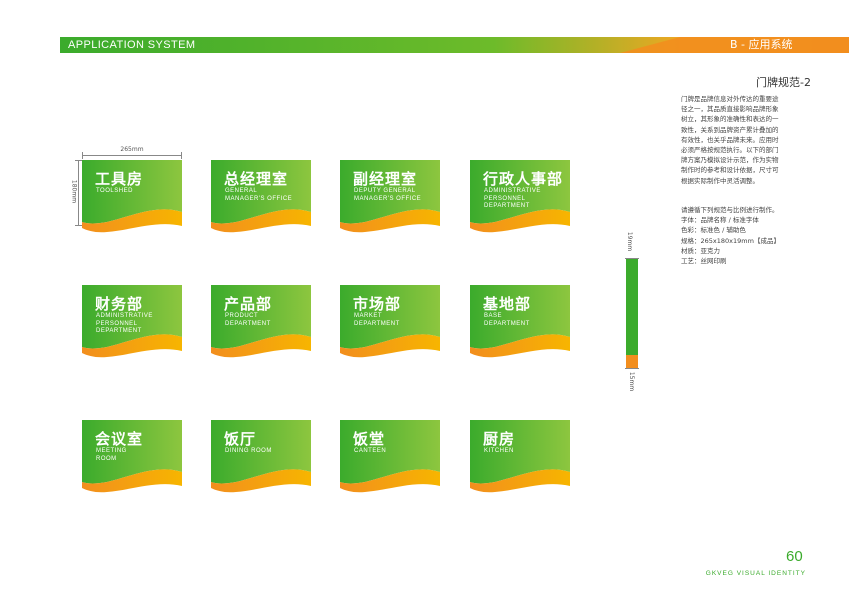  I want to click on description-line: 树立，其形象的准确性和表达的一, so click(730, 119).